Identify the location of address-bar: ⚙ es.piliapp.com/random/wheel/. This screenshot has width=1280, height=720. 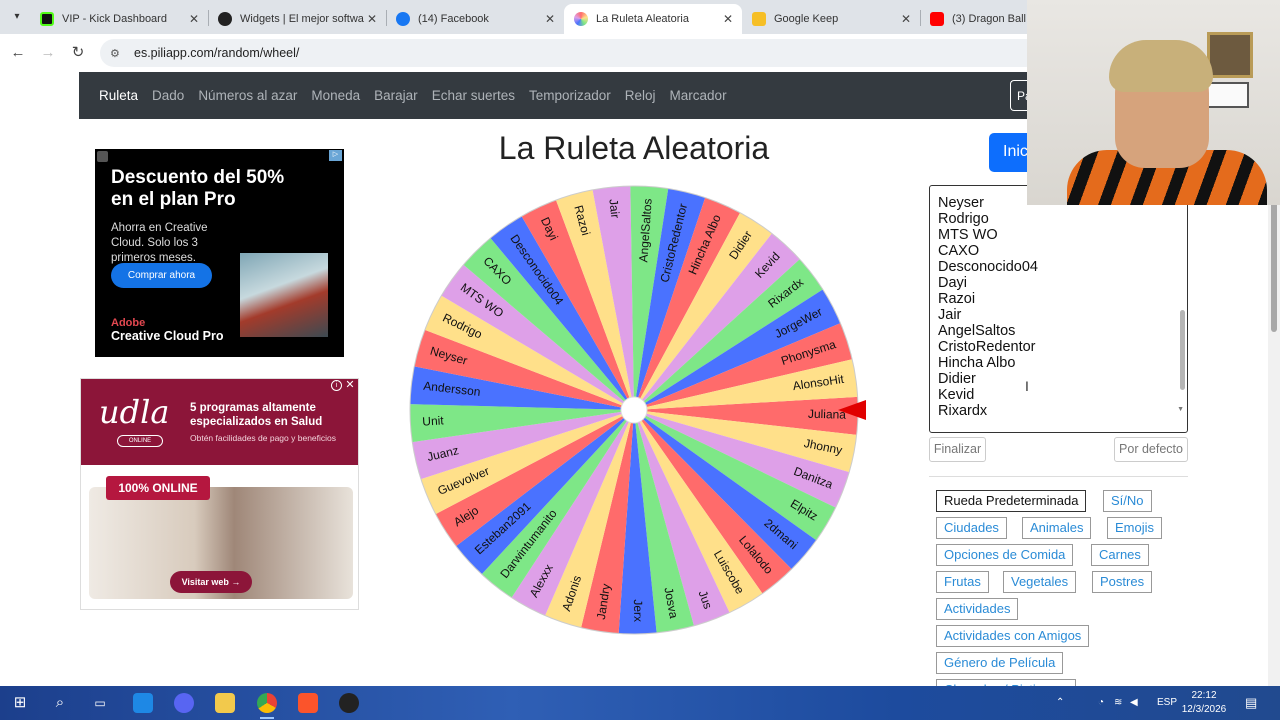
(570, 53).